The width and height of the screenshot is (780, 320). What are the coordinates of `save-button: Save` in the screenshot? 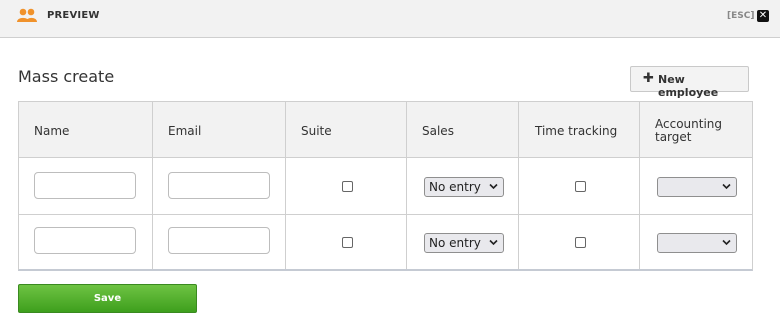 It's located at (107, 298).